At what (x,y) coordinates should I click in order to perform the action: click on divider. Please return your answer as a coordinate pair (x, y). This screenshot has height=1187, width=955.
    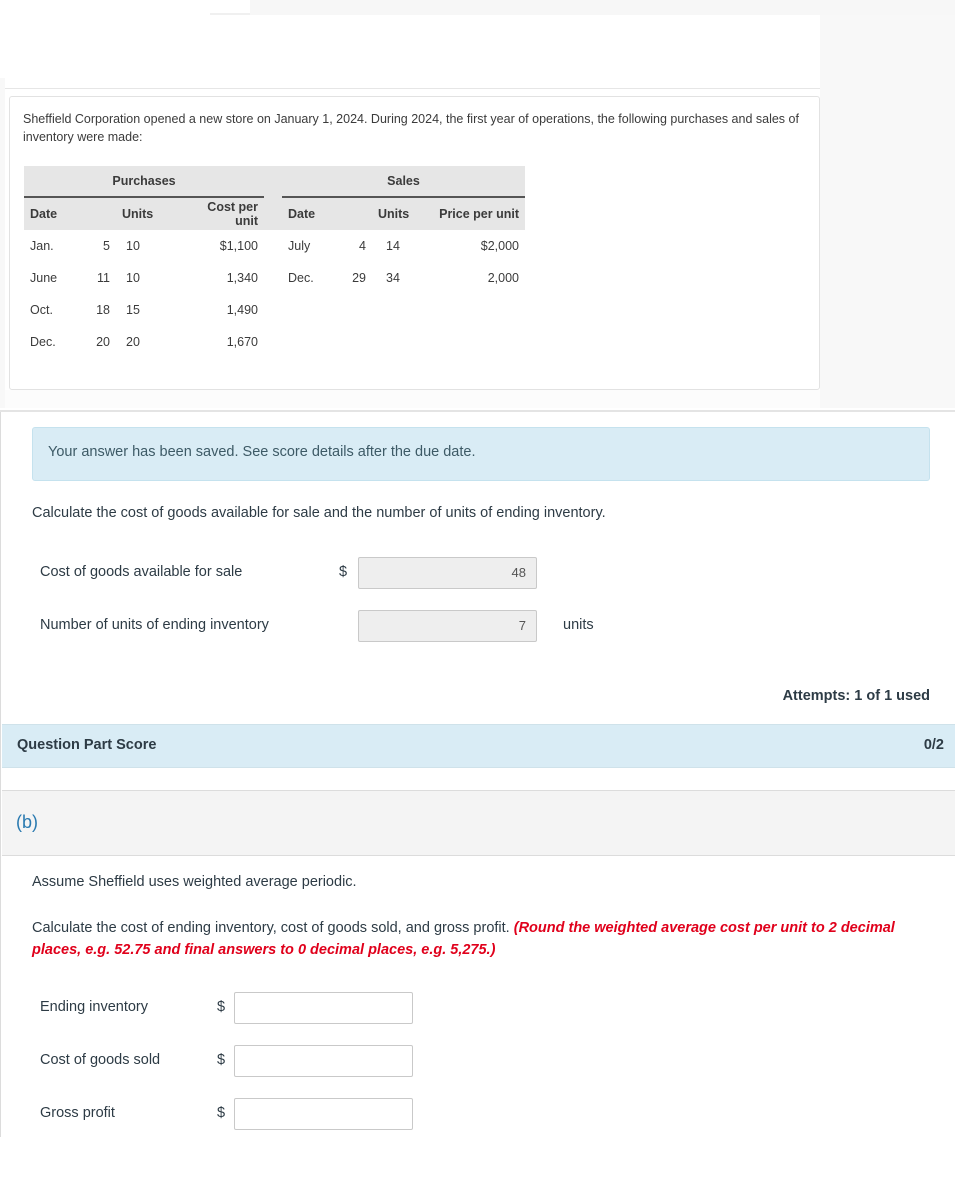
    Looking at the image, I should click on (412, 88).